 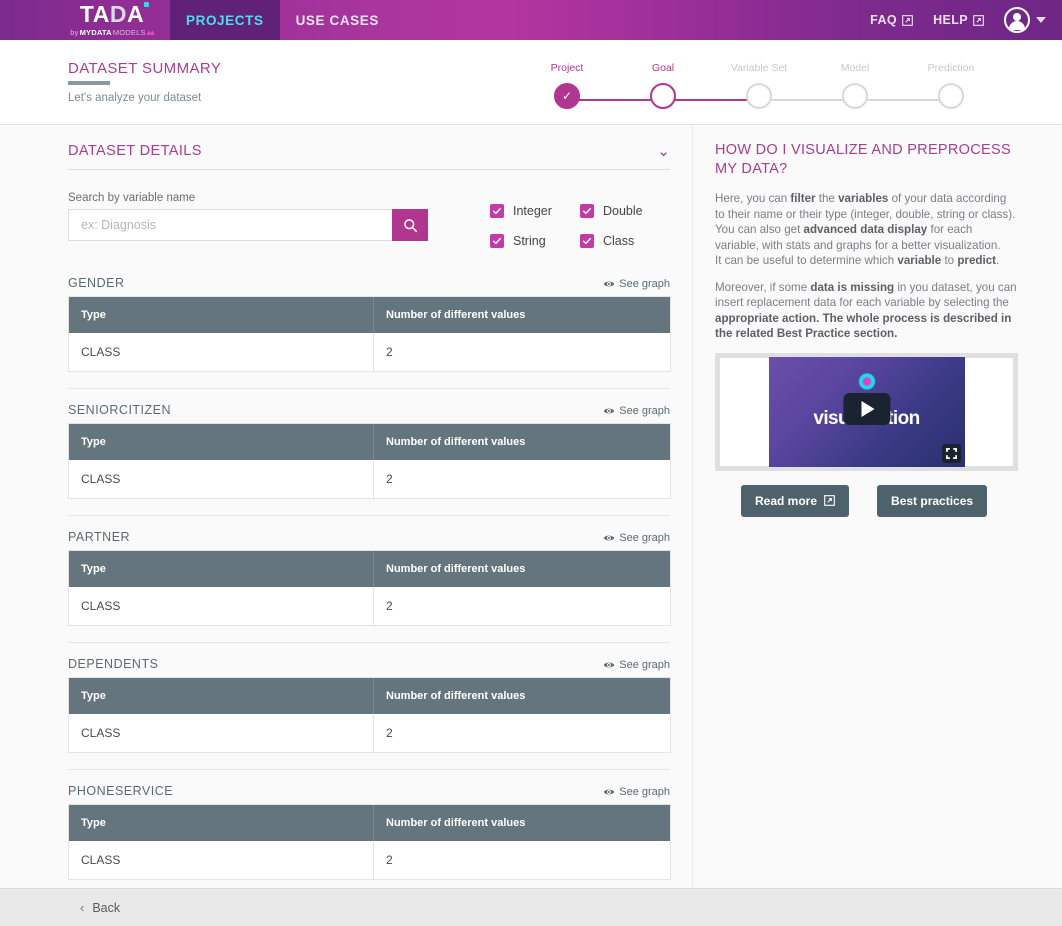 What do you see at coordinates (932, 500) in the screenshot?
I see `best-practices-button: Best practices` at bounding box center [932, 500].